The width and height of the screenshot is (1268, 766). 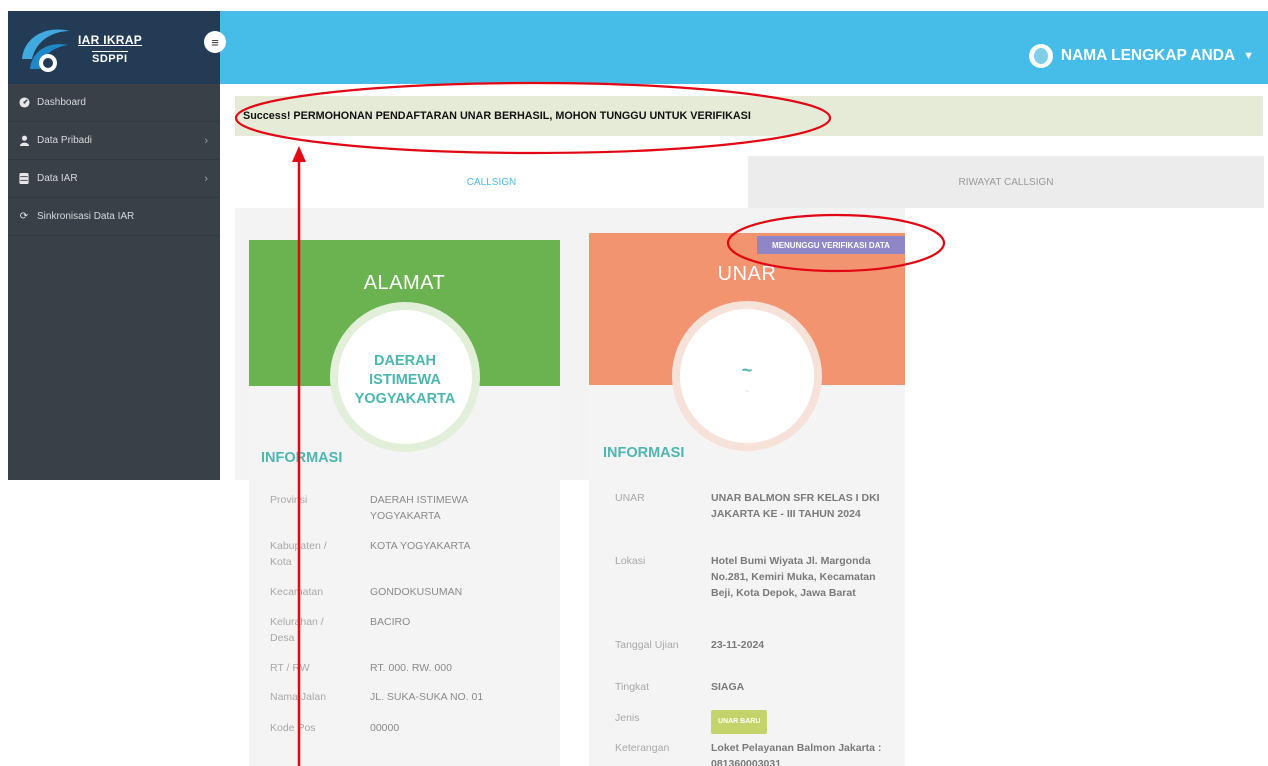 What do you see at coordinates (419, 508) in the screenshot?
I see `info-value: DAERAH ISTIMEWA YOGYAKARTA` at bounding box center [419, 508].